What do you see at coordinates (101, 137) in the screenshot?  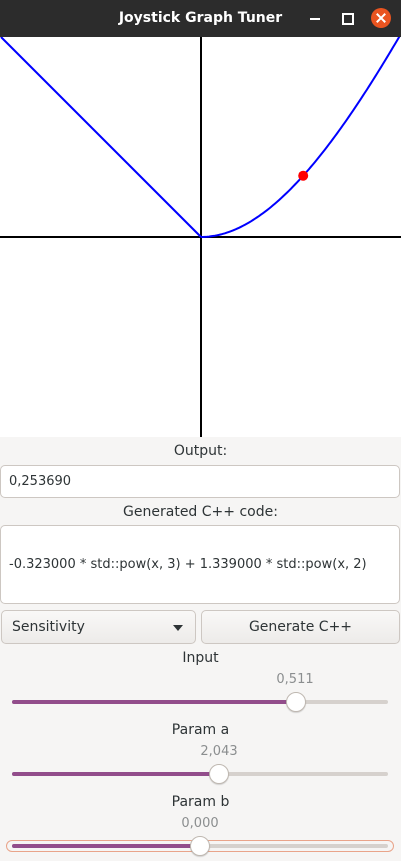 I see `curve-left-branch` at bounding box center [101, 137].